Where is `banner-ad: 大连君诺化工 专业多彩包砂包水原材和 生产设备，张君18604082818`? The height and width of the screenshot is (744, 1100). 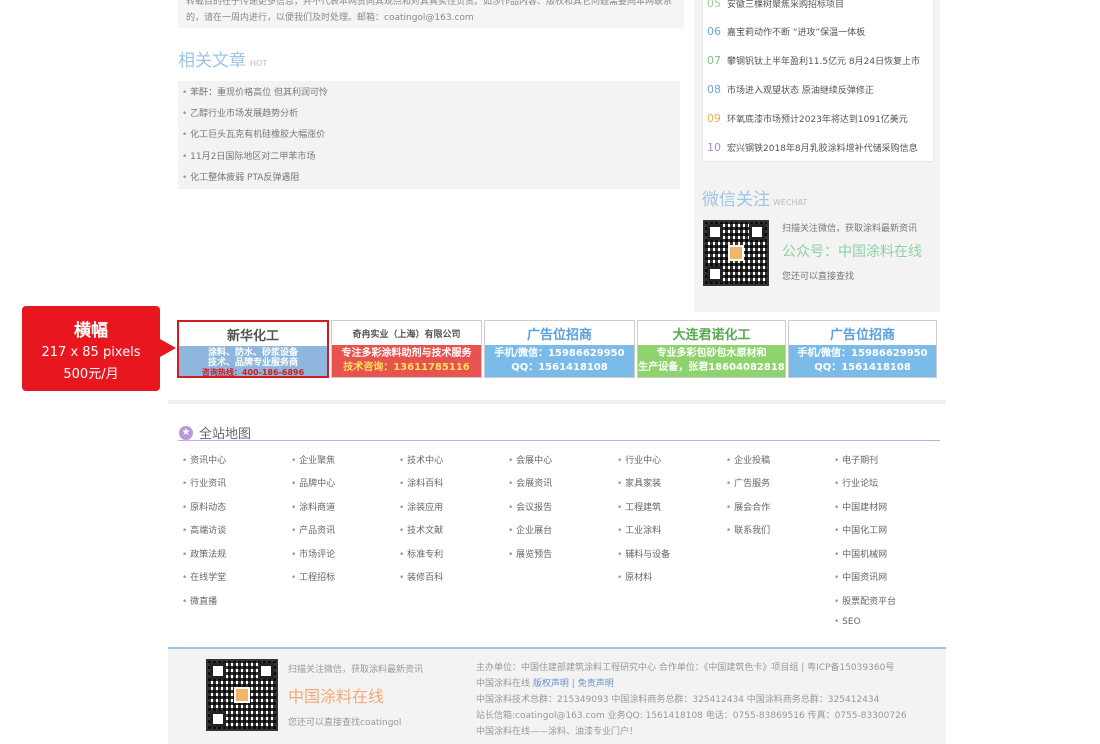 banner-ad: 大连君诺化工 专业多彩包砂包水原材和 生产设备，张君18604082818 is located at coordinates (711, 349).